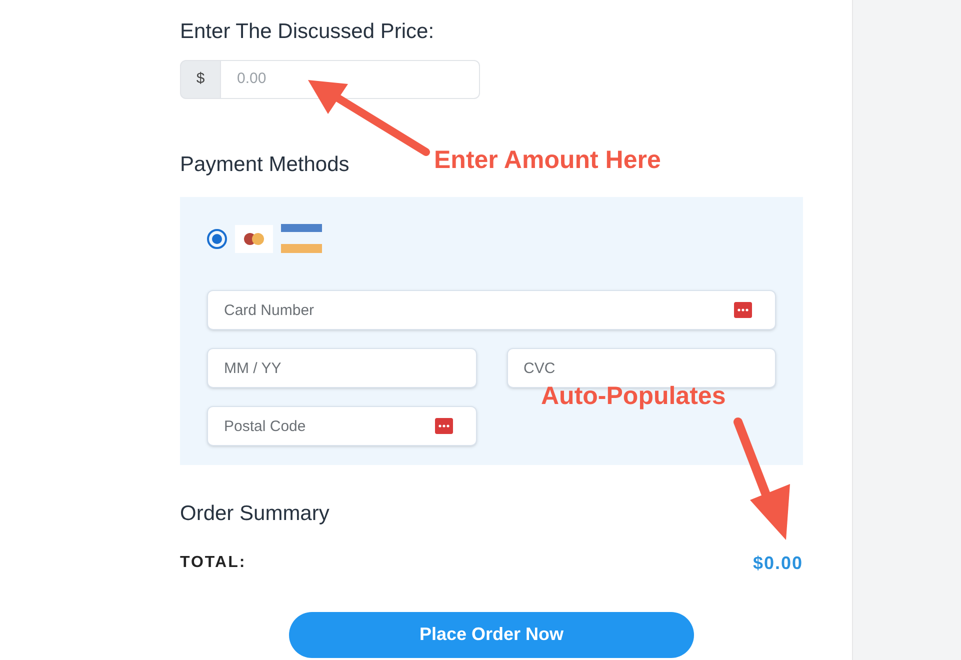  I want to click on price-field: 0.00, so click(350, 79).